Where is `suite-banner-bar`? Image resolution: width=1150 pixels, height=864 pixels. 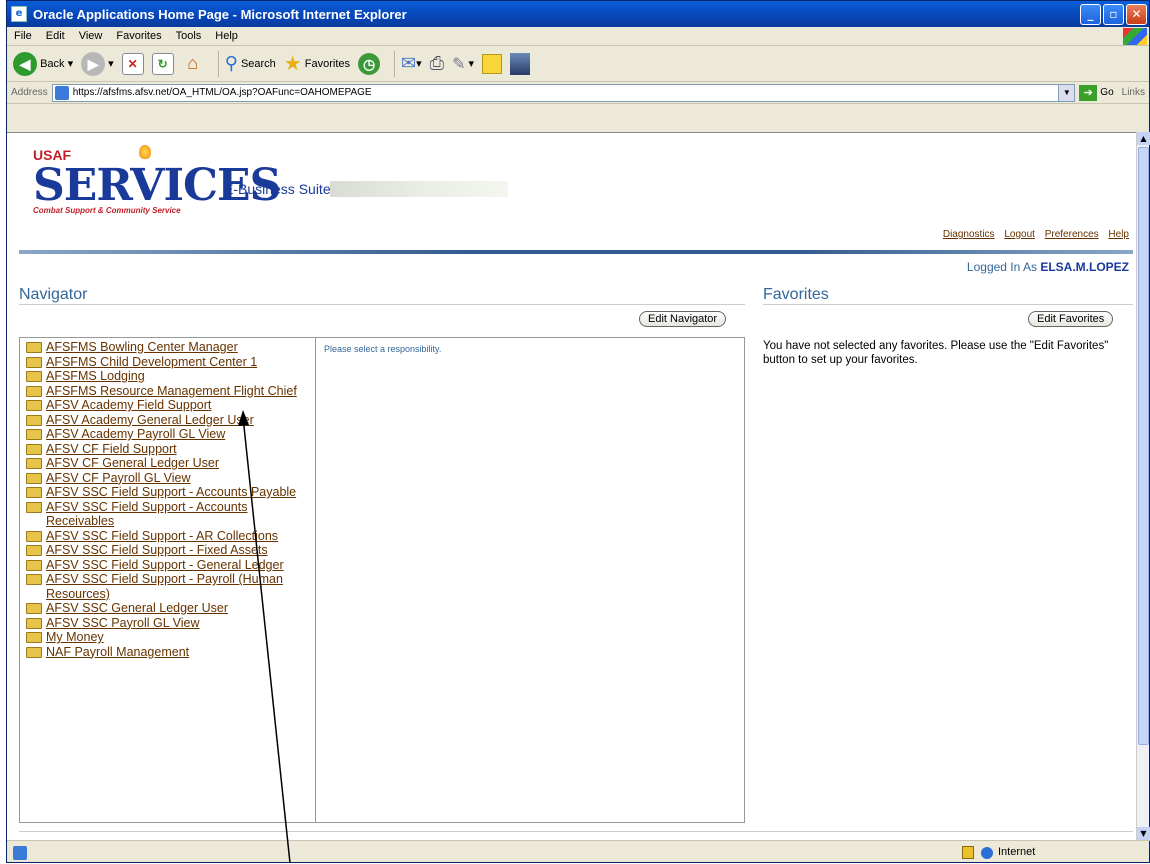 suite-banner-bar is located at coordinates (419, 189).